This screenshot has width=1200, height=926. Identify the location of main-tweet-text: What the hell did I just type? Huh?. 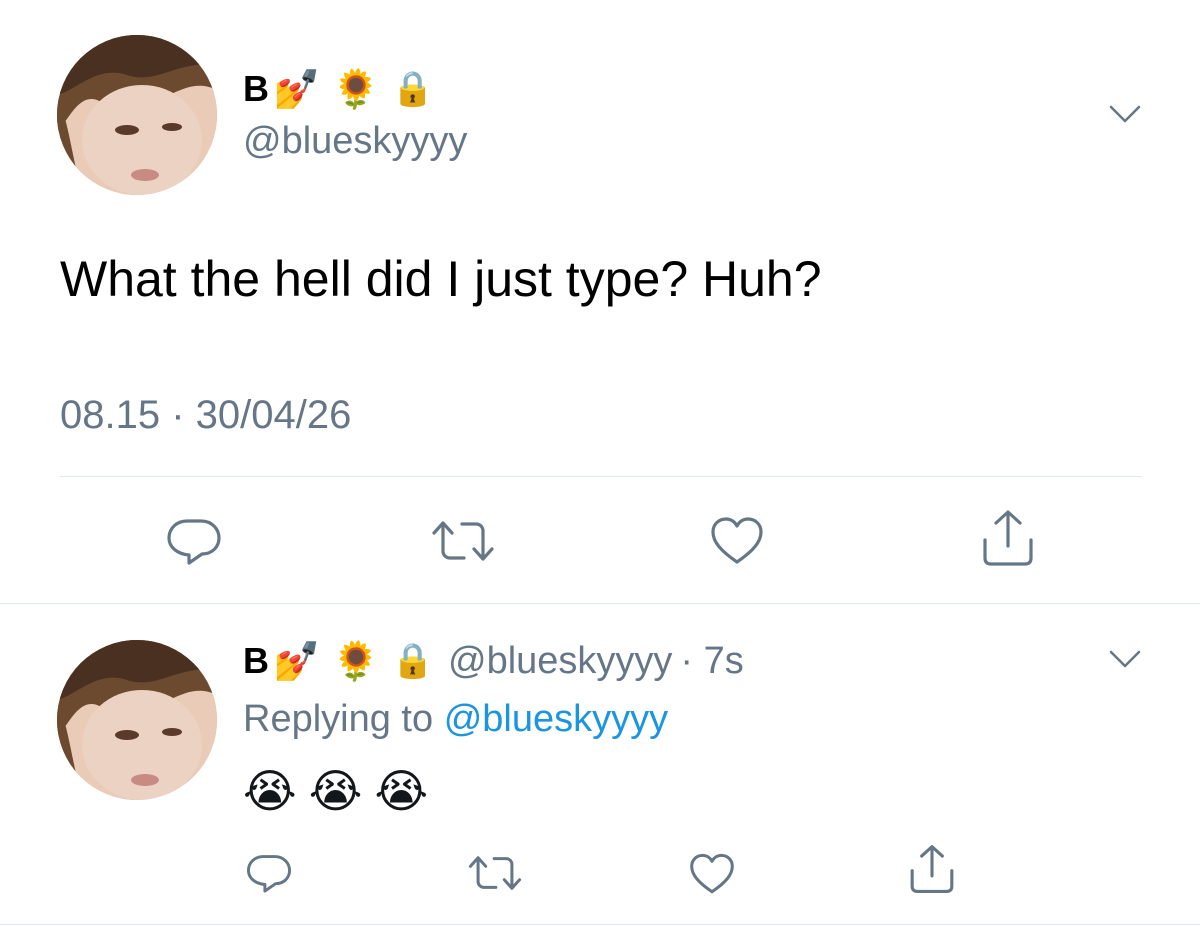
(441, 279).